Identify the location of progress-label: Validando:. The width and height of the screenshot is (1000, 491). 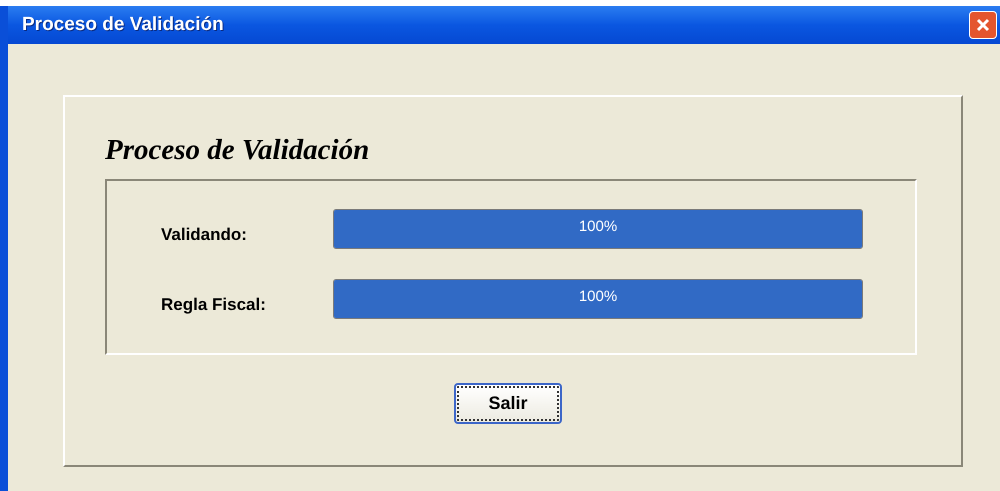
(204, 235).